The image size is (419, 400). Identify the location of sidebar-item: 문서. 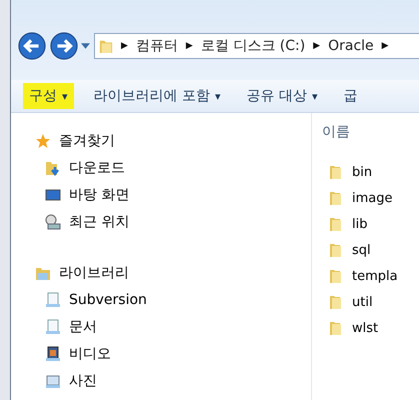
(161, 326).